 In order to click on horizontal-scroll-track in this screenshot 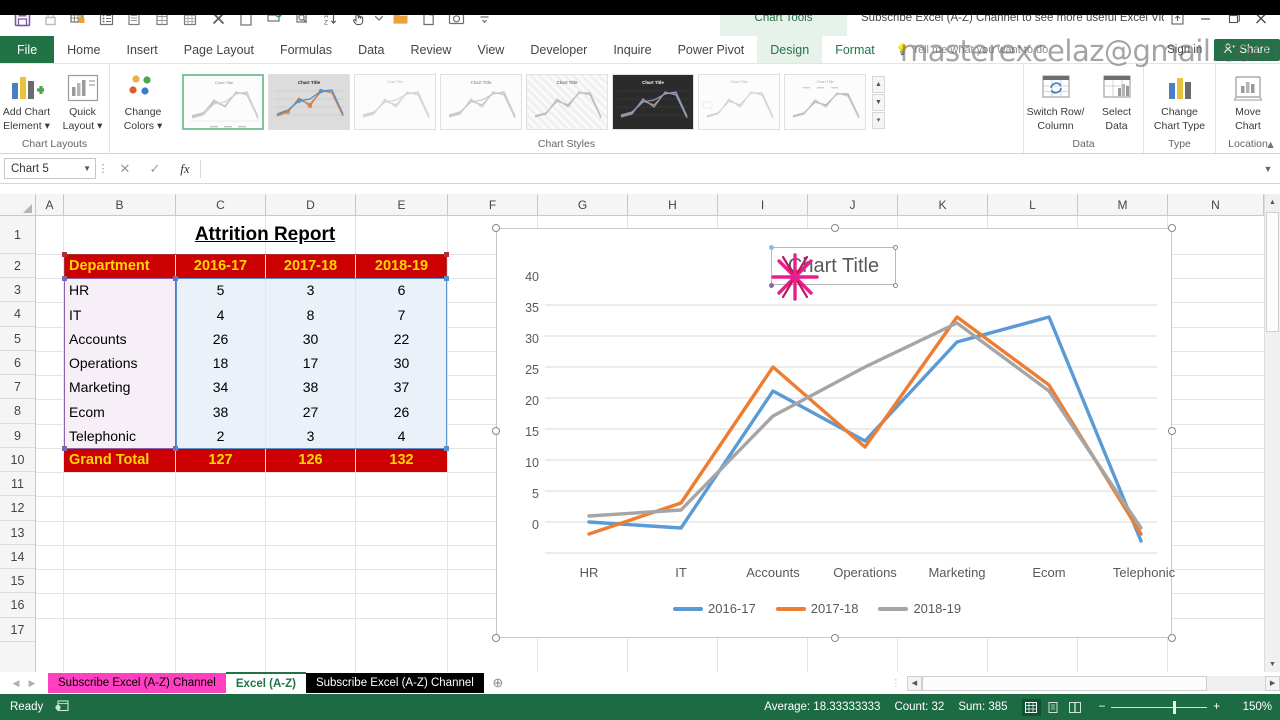, I will do `click(1093, 683)`.